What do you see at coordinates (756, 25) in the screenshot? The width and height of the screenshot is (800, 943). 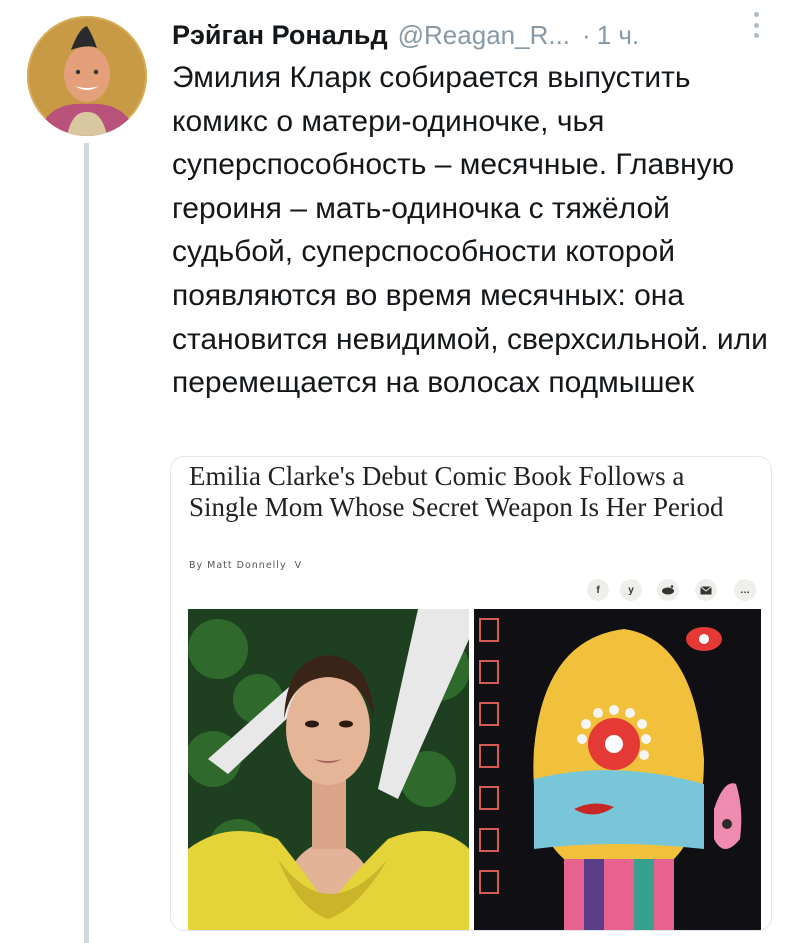 I see `more-options-icon` at bounding box center [756, 25].